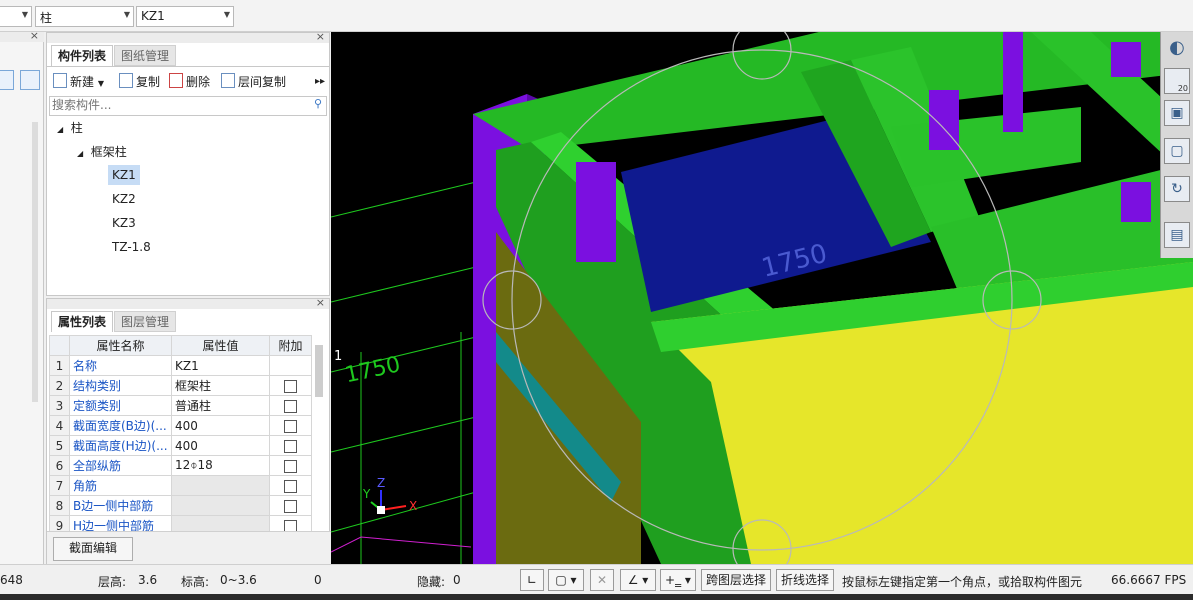 This screenshot has height=600, width=1193. Describe the element at coordinates (7, 80) in the screenshot. I see `list-view-icon` at that location.